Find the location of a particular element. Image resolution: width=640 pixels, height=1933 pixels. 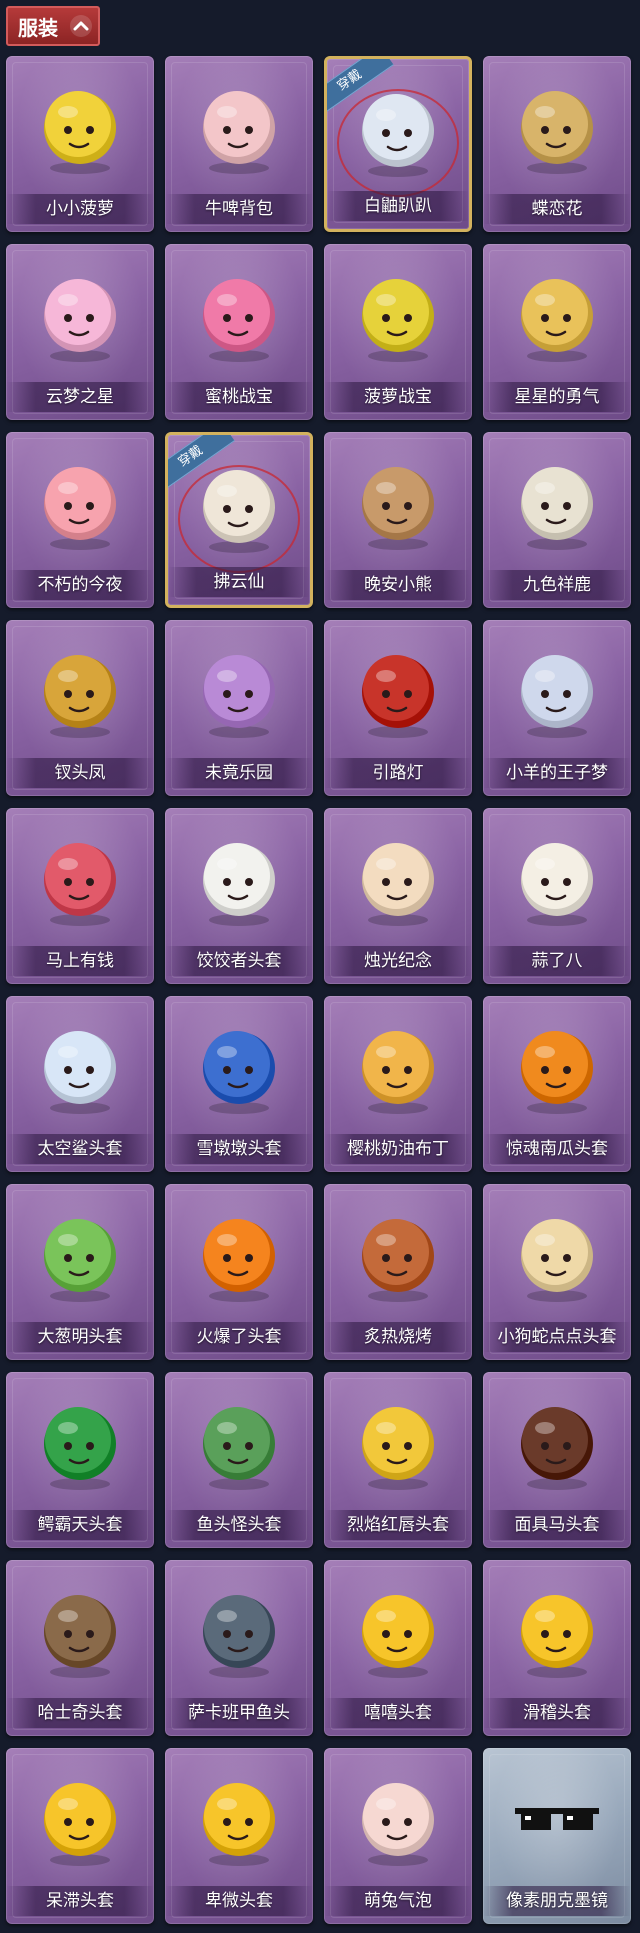

costume-name: 炙热烧烤 is located at coordinates (398, 1337).